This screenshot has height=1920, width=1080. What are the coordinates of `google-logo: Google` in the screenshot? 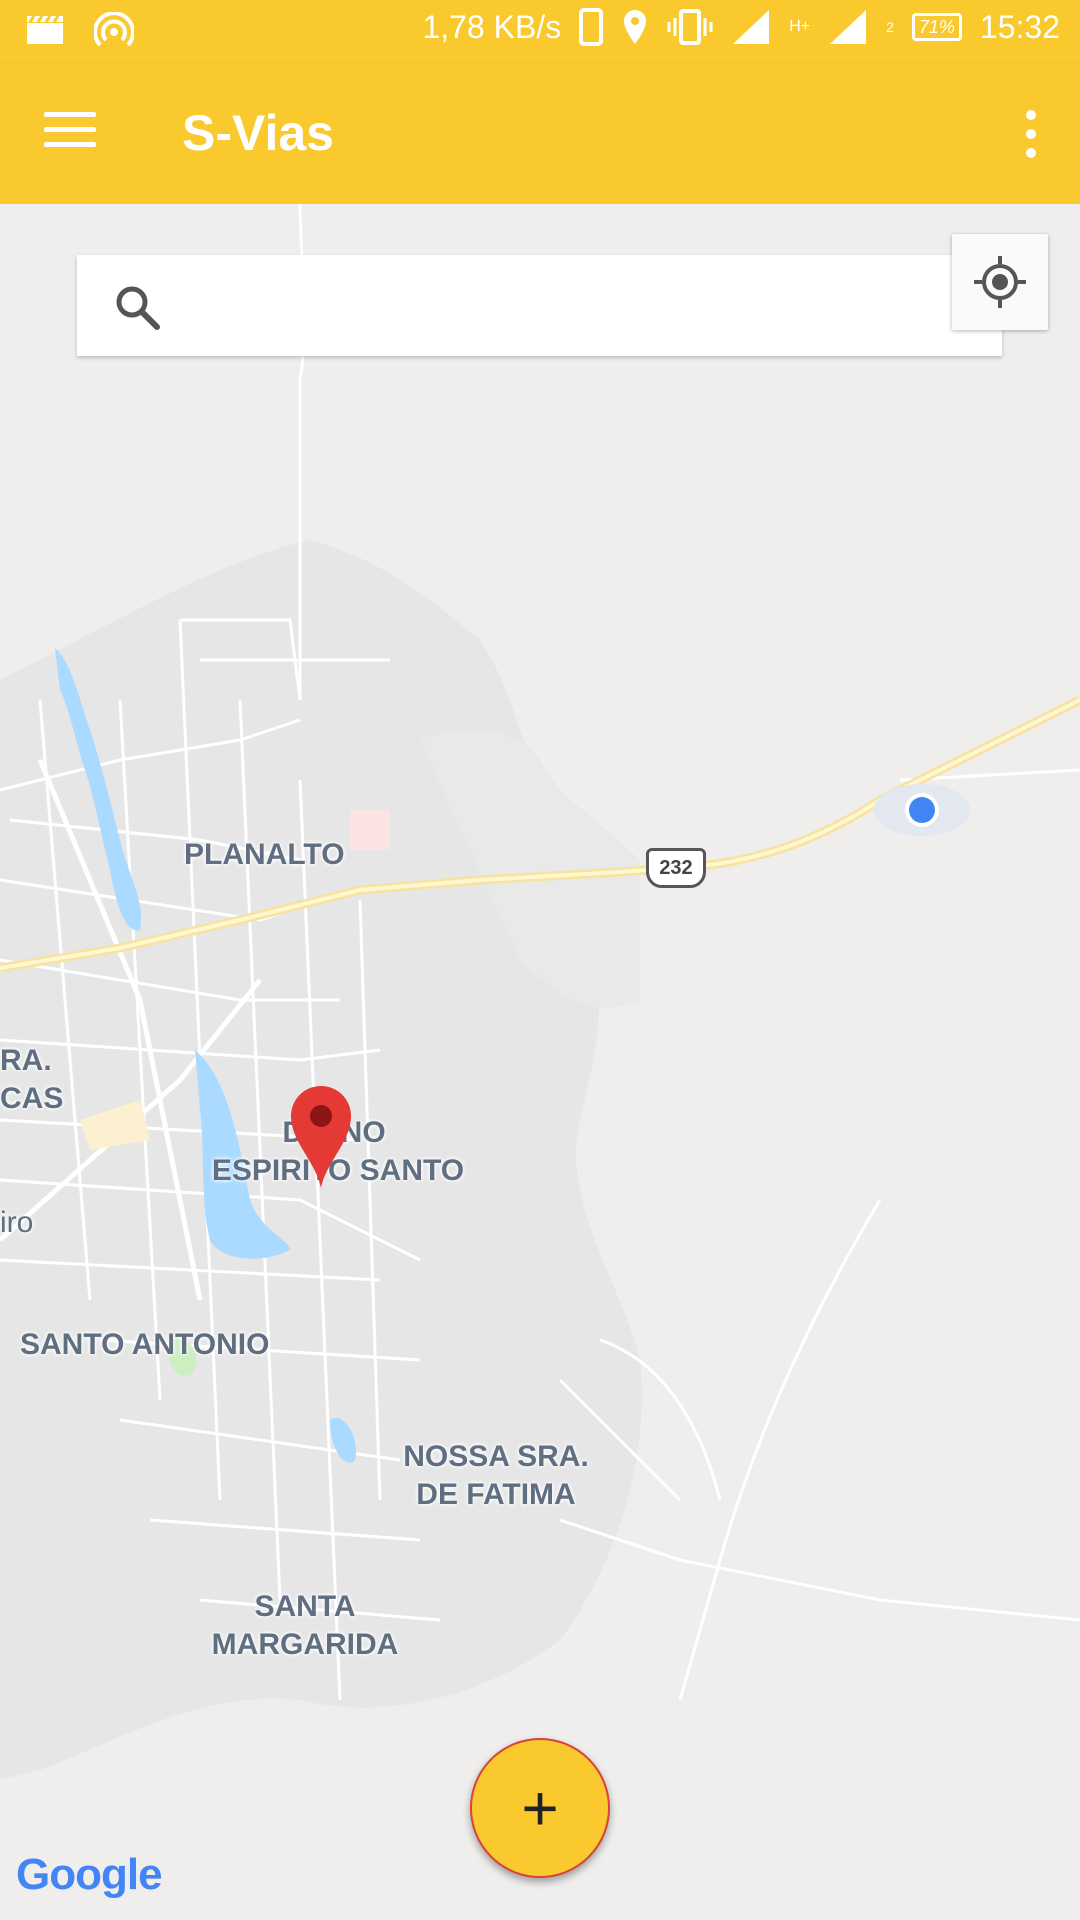 It's located at (89, 1875).